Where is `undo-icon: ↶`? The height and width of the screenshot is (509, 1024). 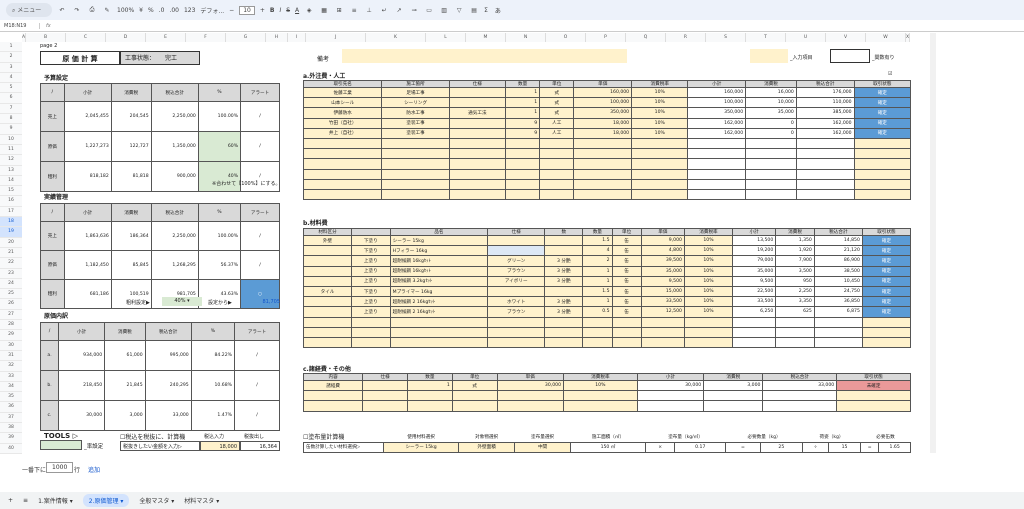
undo-icon: ↶ is located at coordinates (62, 10).